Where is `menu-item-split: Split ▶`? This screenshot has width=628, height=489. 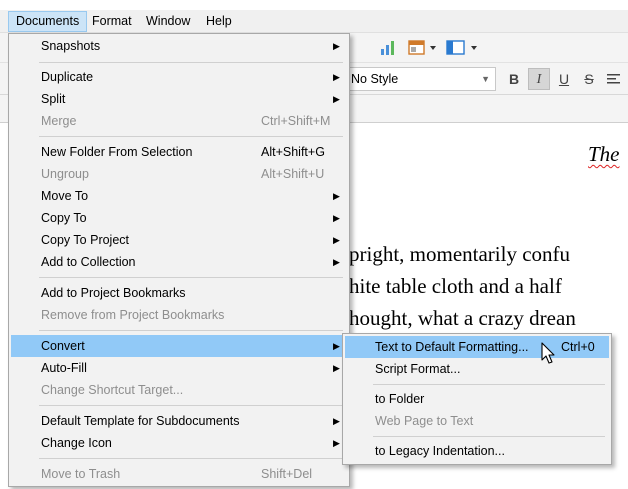 menu-item-split: Split ▶ is located at coordinates (179, 99).